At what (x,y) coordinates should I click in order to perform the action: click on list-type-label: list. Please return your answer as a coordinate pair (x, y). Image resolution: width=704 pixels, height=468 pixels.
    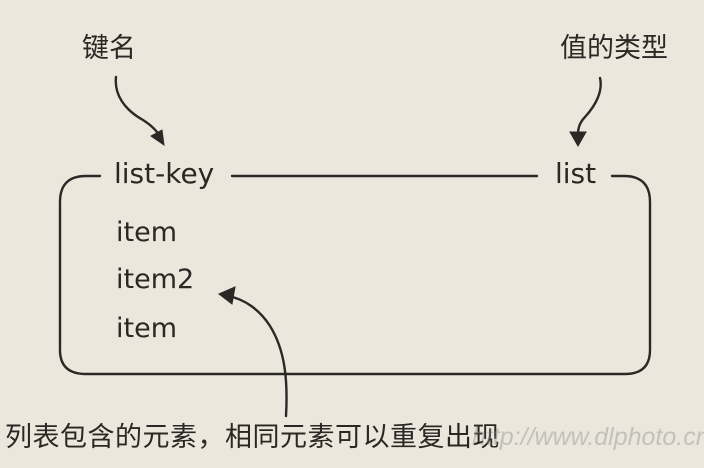
    Looking at the image, I should click on (576, 173).